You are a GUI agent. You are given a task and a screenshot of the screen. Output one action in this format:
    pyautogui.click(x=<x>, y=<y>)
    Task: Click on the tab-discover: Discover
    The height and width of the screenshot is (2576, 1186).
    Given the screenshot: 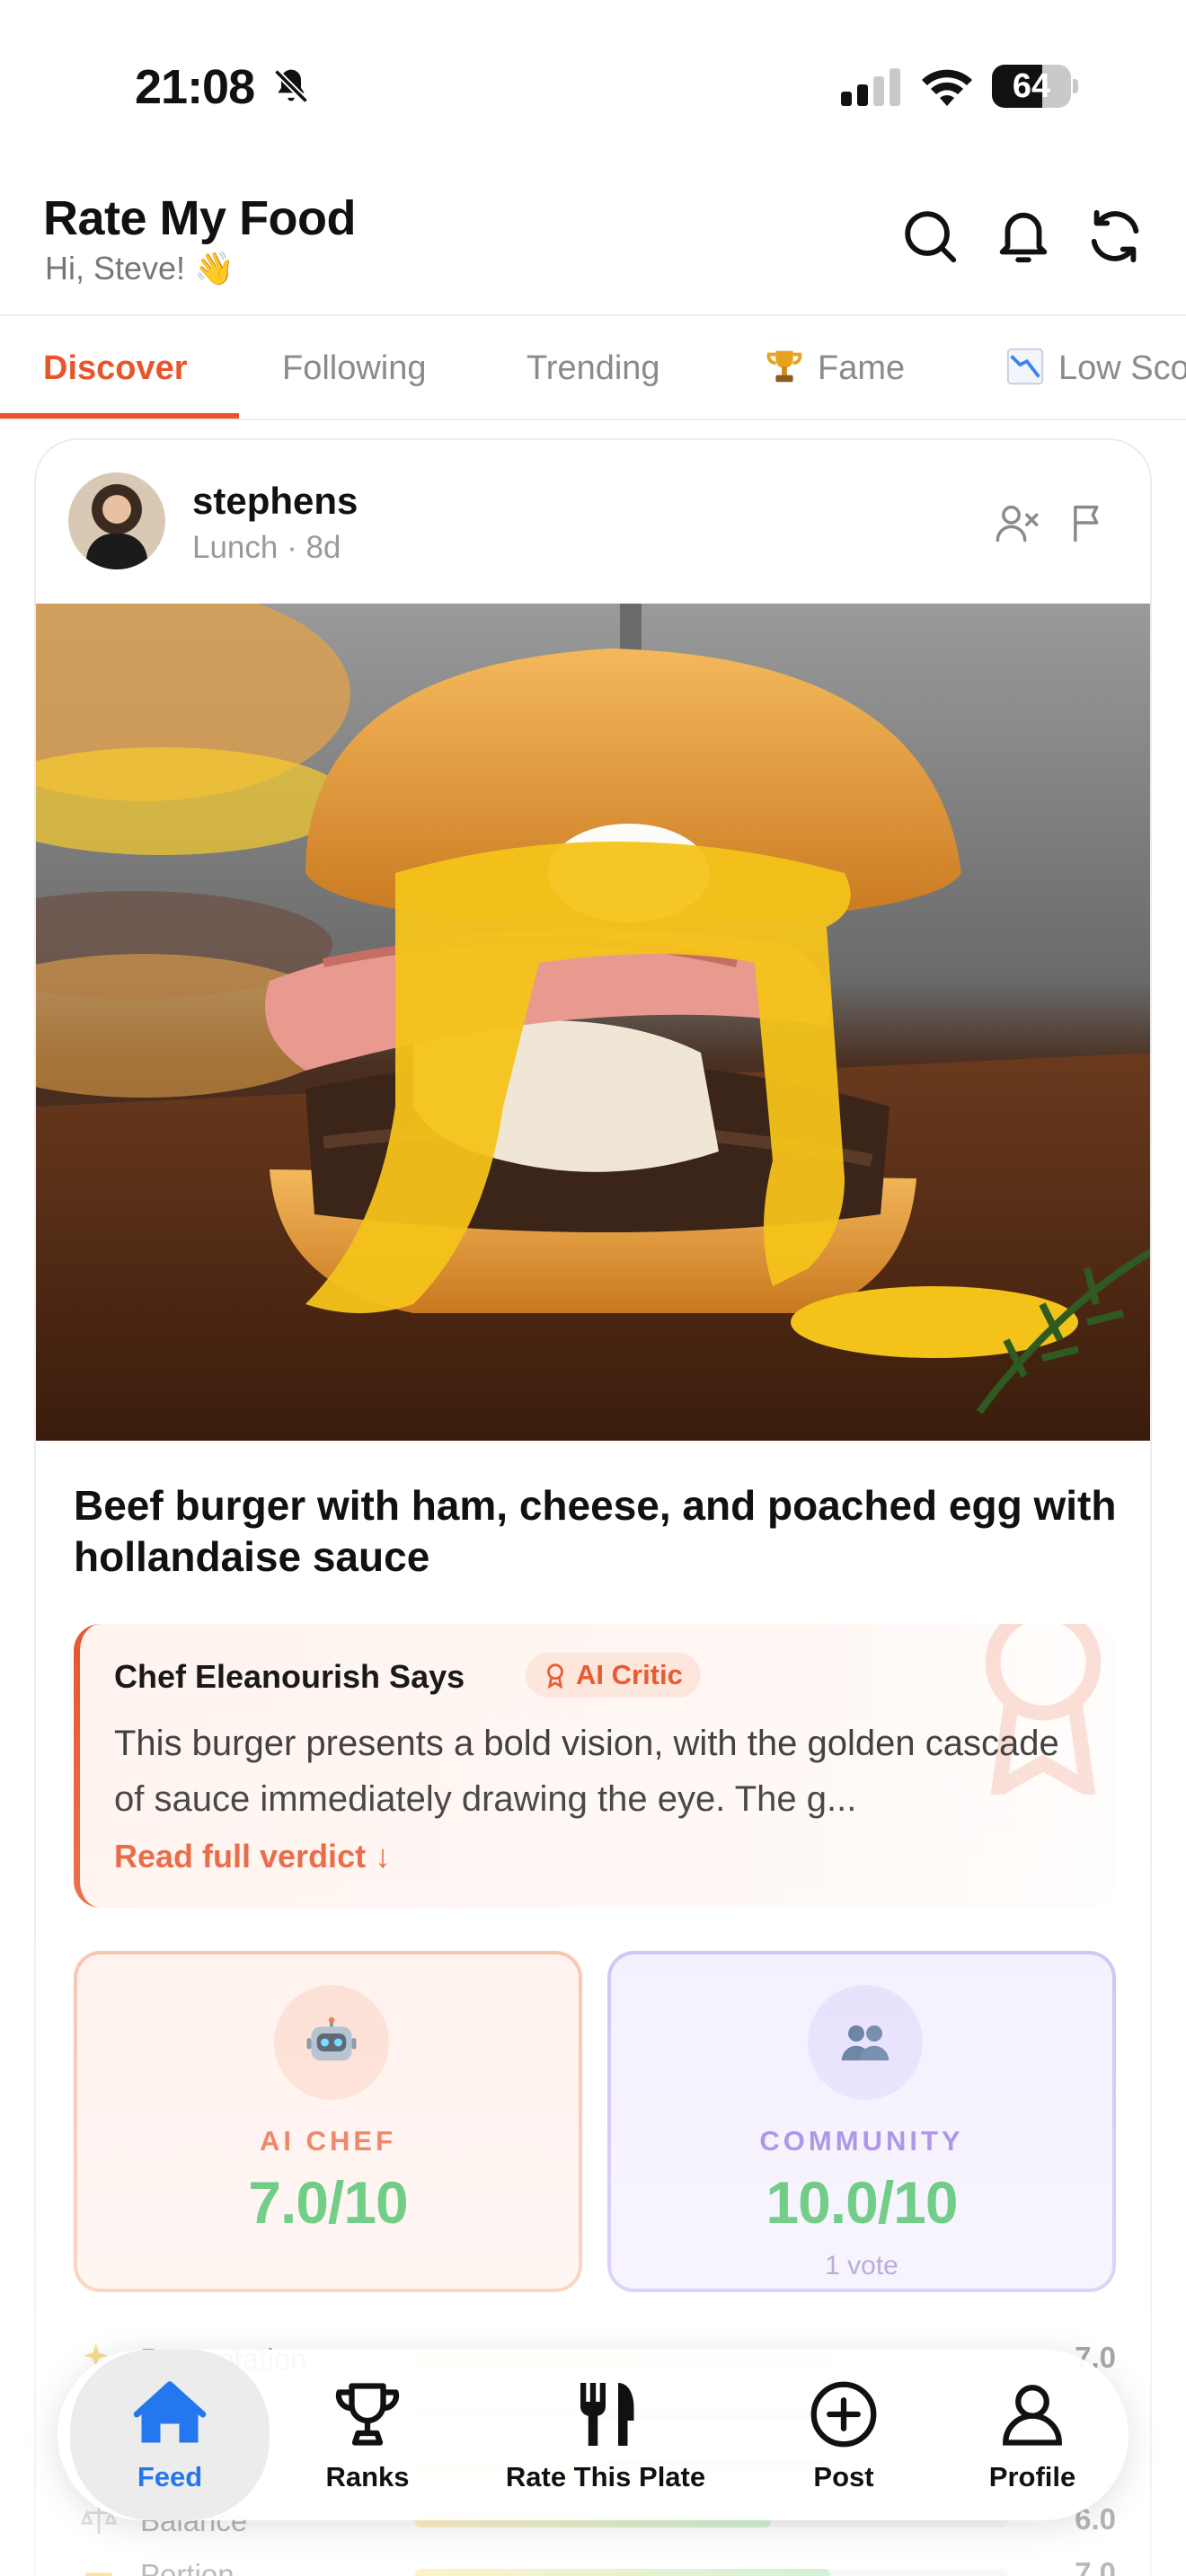 What is the action you would take?
    pyautogui.click(x=115, y=367)
    